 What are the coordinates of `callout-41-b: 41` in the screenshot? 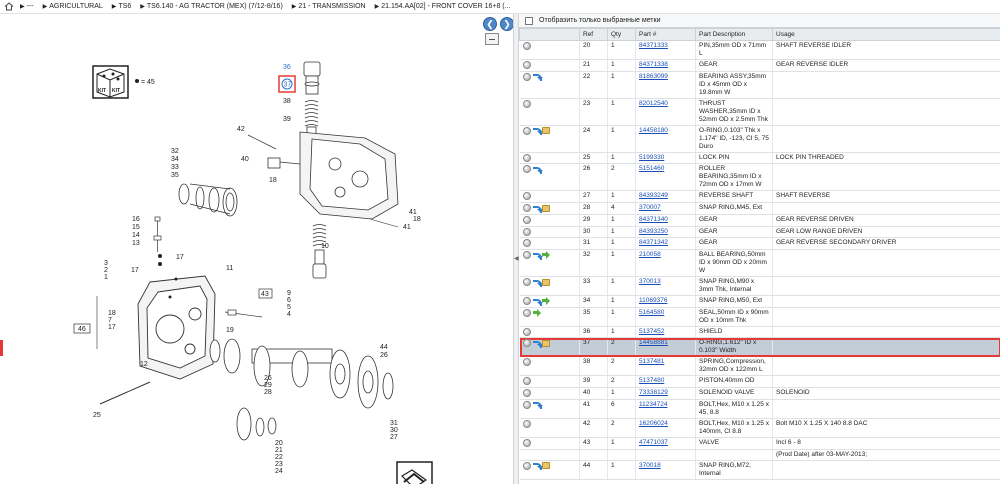 It's located at (407, 227).